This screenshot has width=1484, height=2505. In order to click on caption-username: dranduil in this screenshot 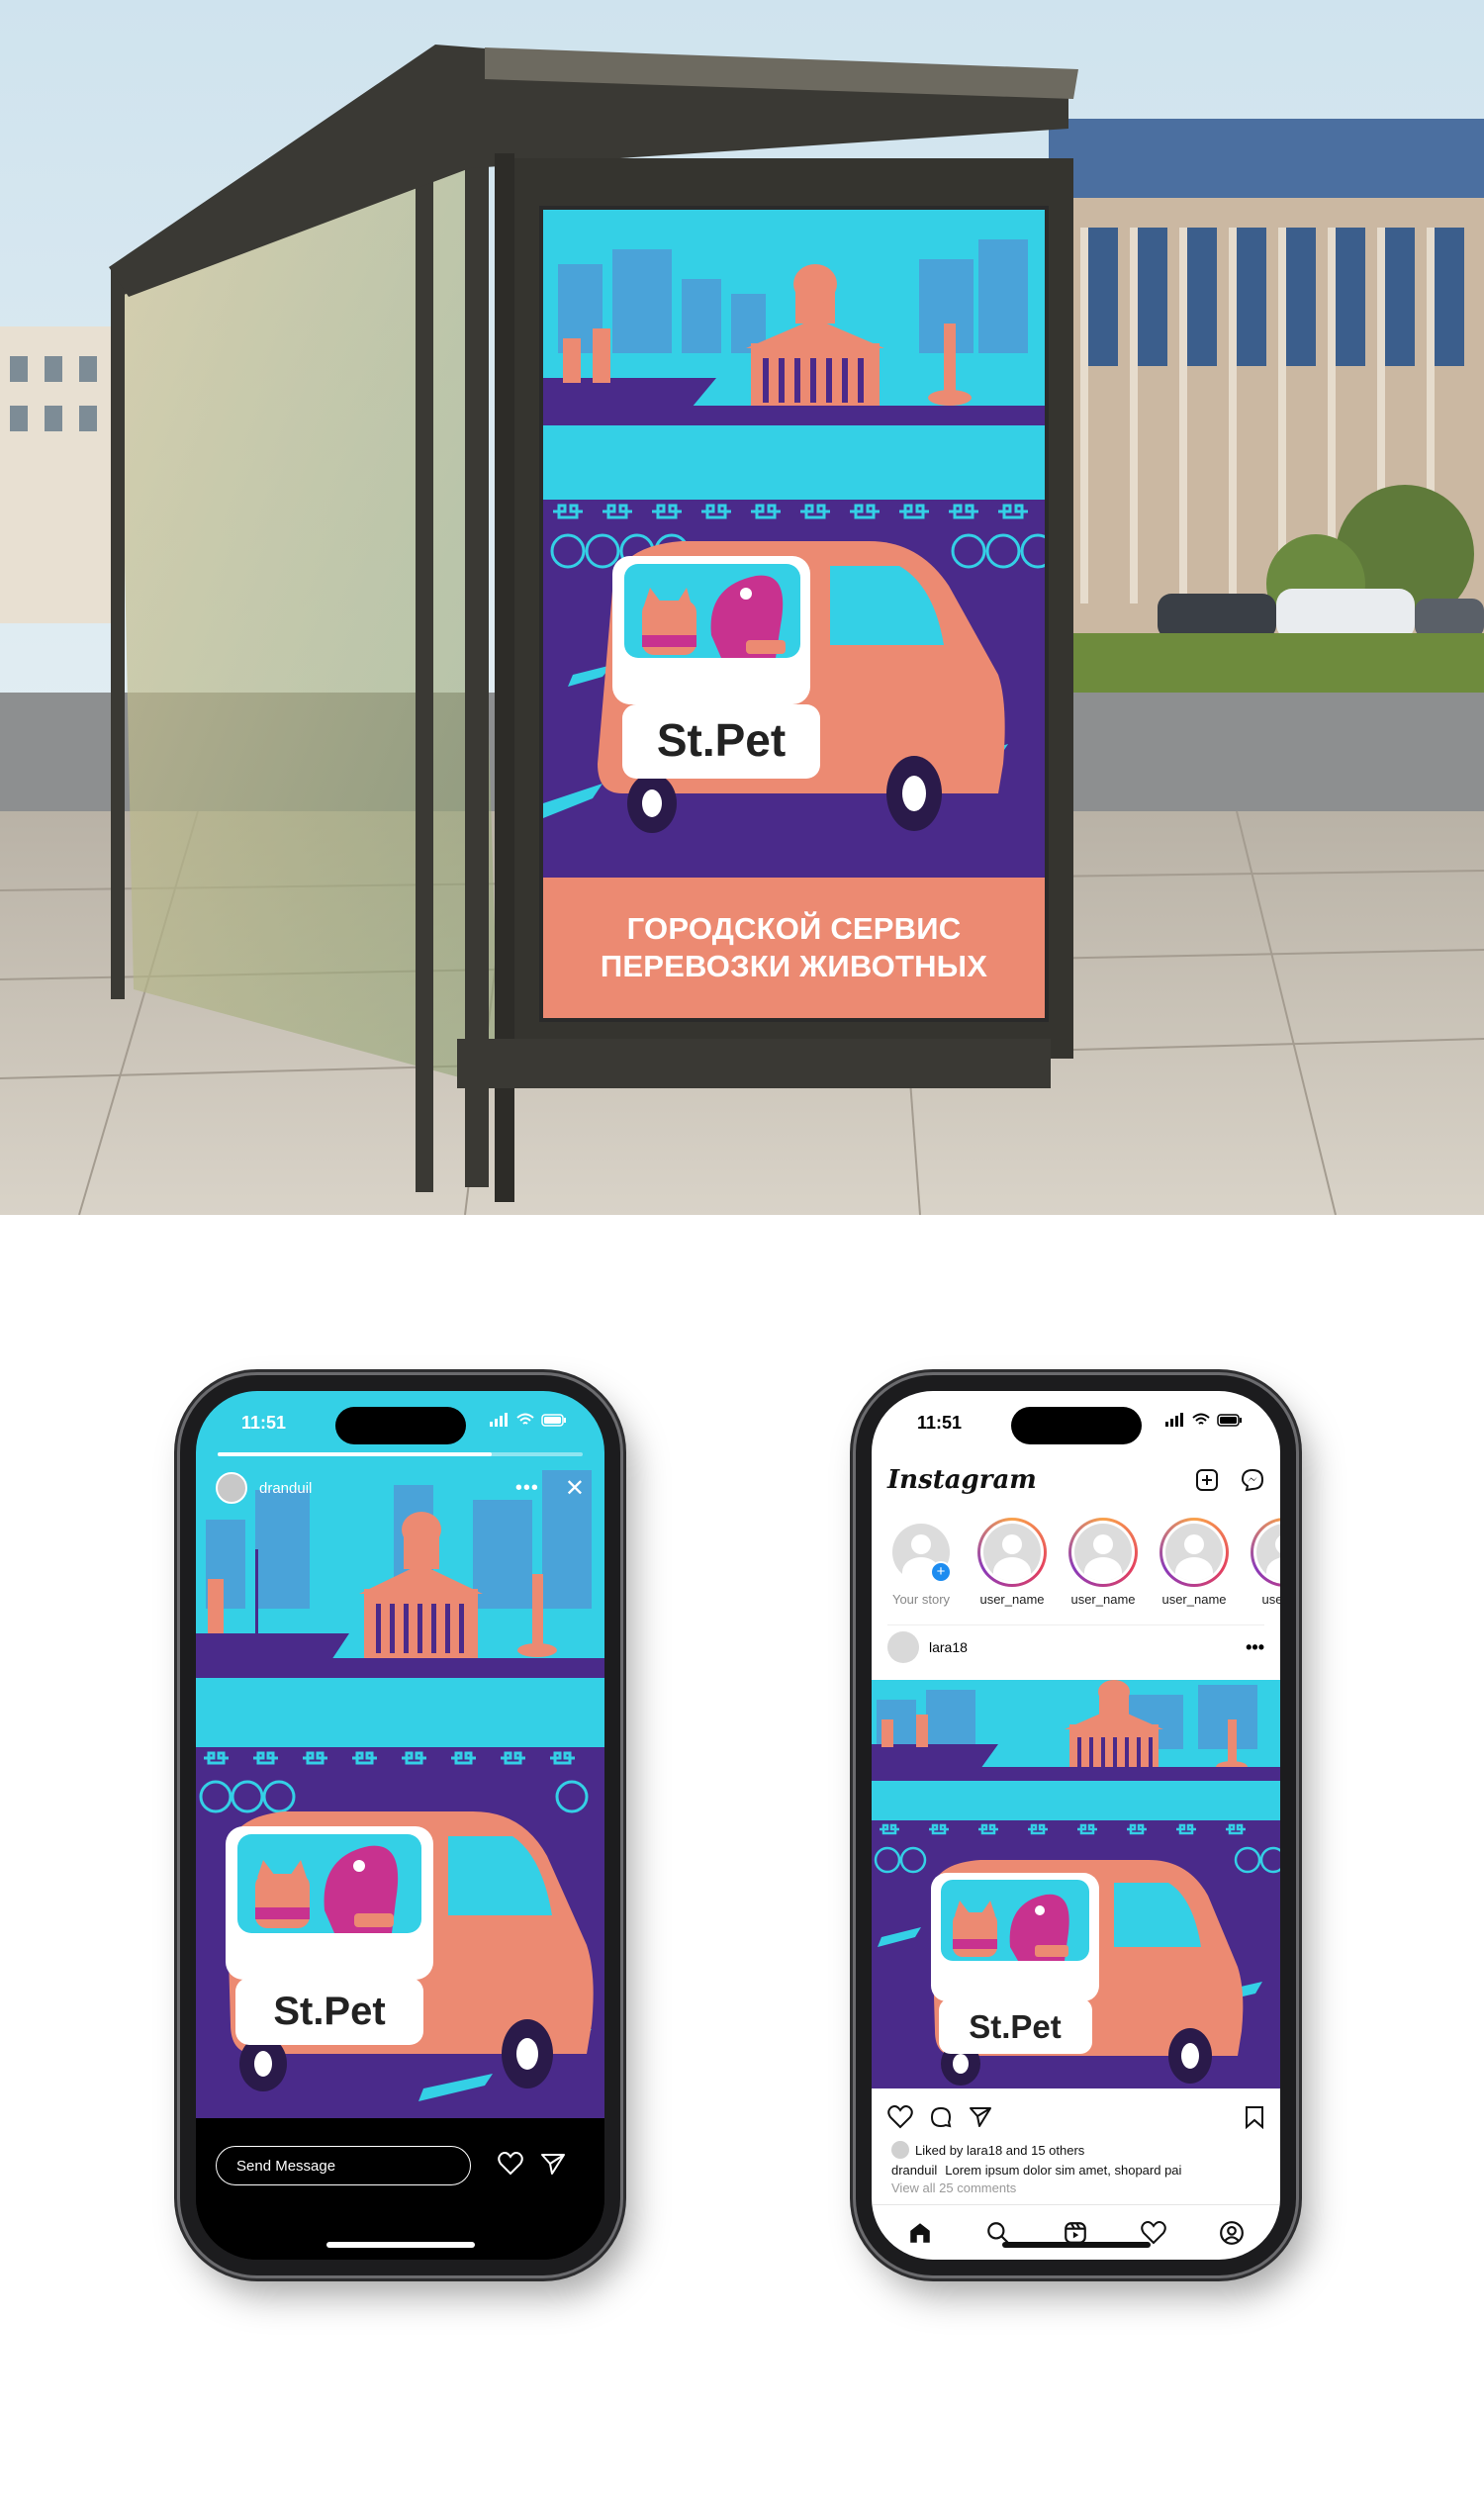, I will do `click(914, 2170)`.